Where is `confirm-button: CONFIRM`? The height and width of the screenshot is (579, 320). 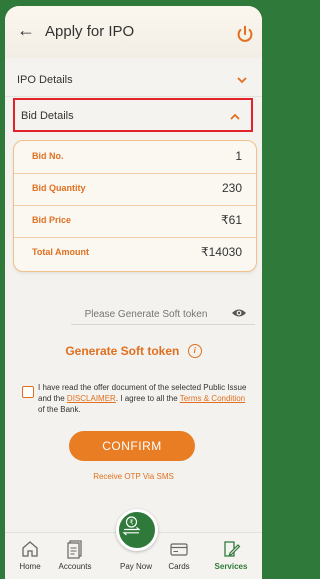
confirm-button: CONFIRM is located at coordinates (132, 446).